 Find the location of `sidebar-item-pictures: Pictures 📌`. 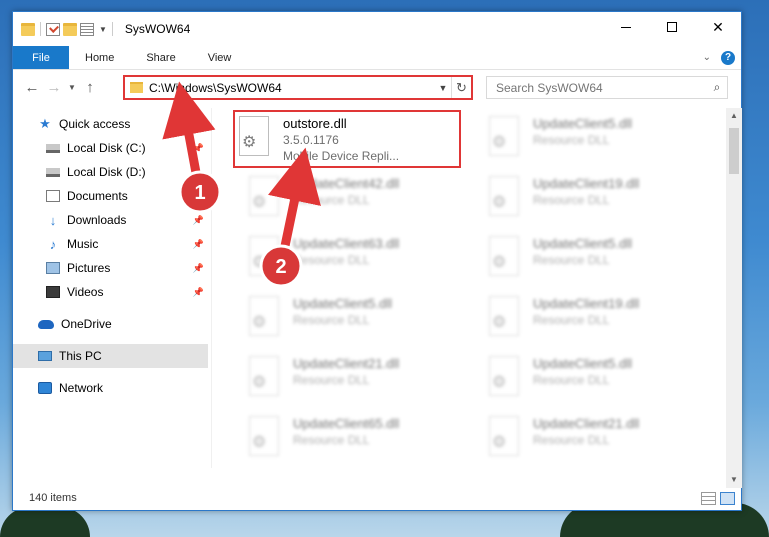

sidebar-item-pictures: Pictures 📌 is located at coordinates (110, 268).